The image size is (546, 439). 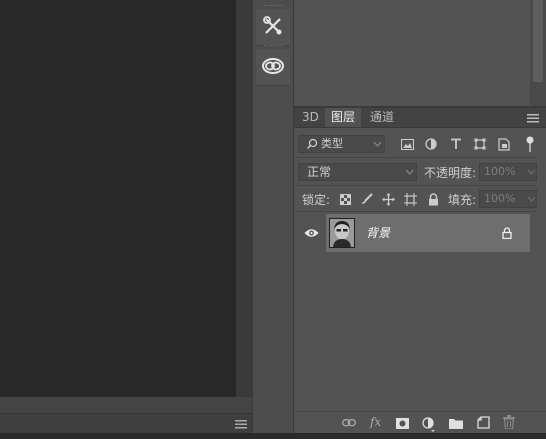 I want to click on creative-cloud-icon, so click(x=273, y=67).